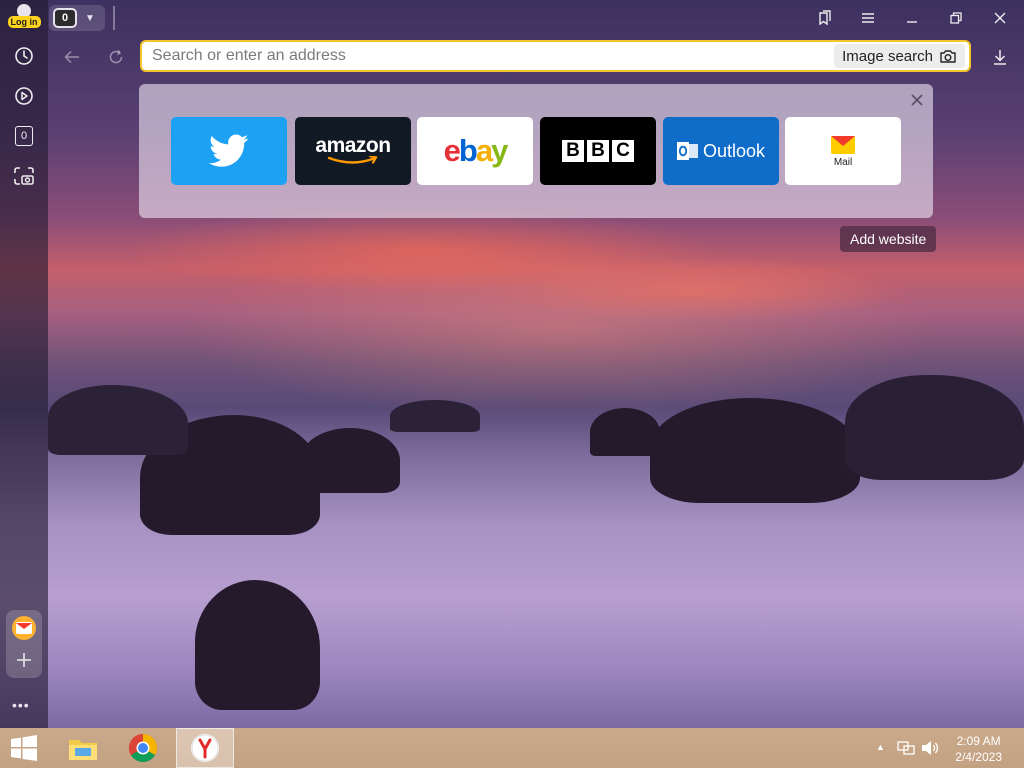 The image size is (1024, 768). What do you see at coordinates (930, 748) in the screenshot?
I see `volume-icon` at bounding box center [930, 748].